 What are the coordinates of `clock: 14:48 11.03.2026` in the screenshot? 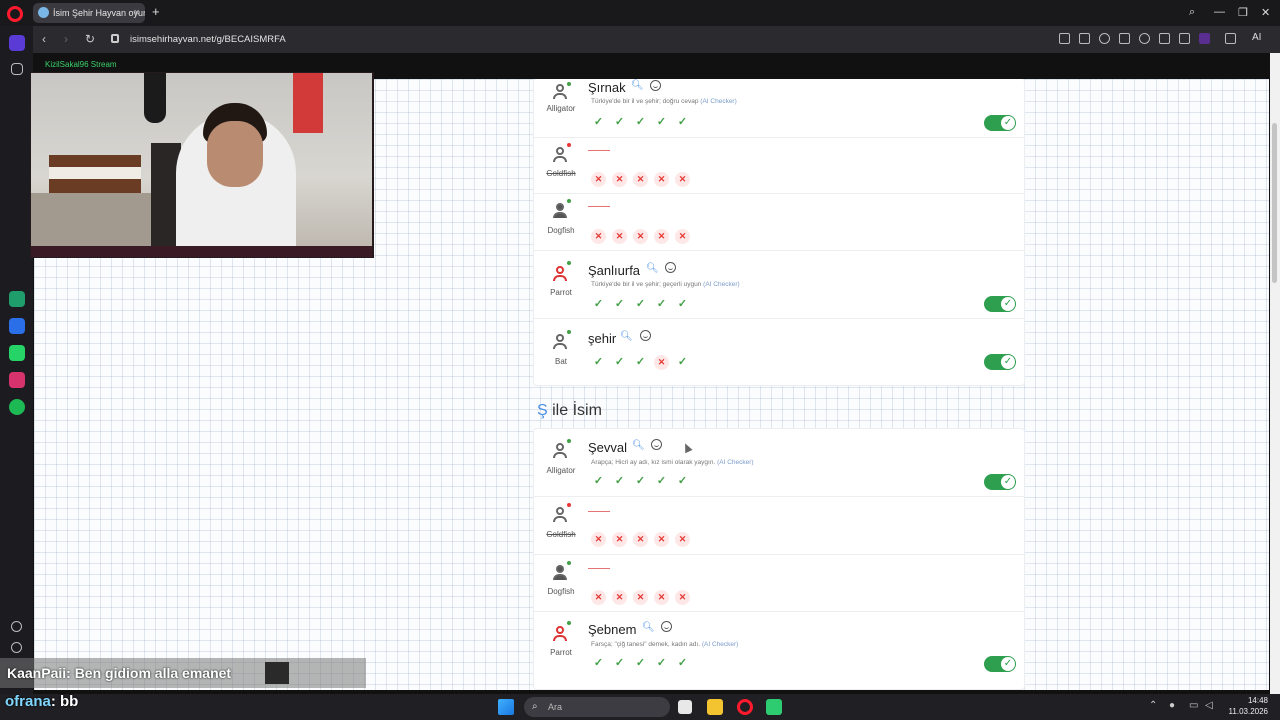 It's located at (1245, 706).